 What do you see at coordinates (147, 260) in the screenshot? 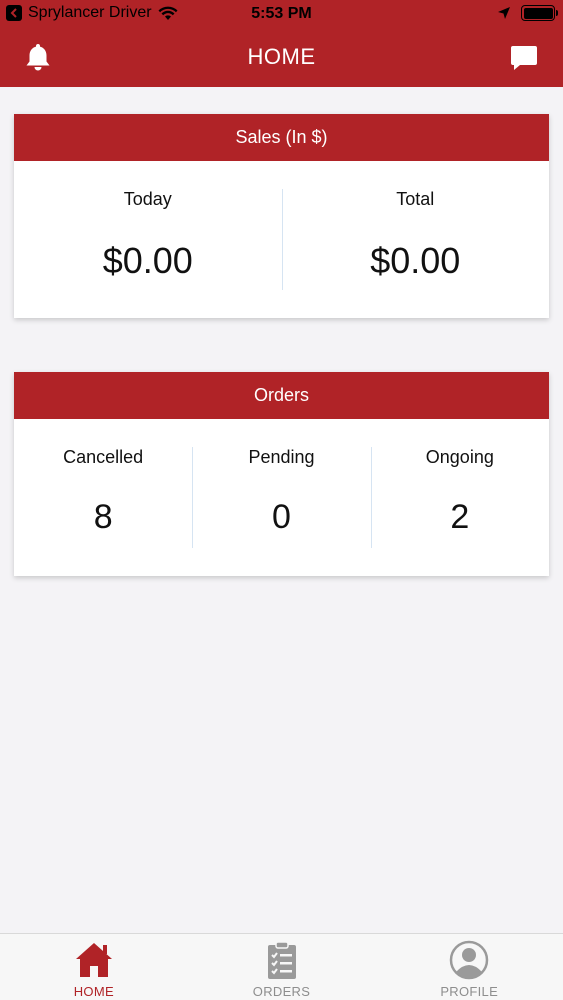
I see `sales-today-value: $0.00` at bounding box center [147, 260].